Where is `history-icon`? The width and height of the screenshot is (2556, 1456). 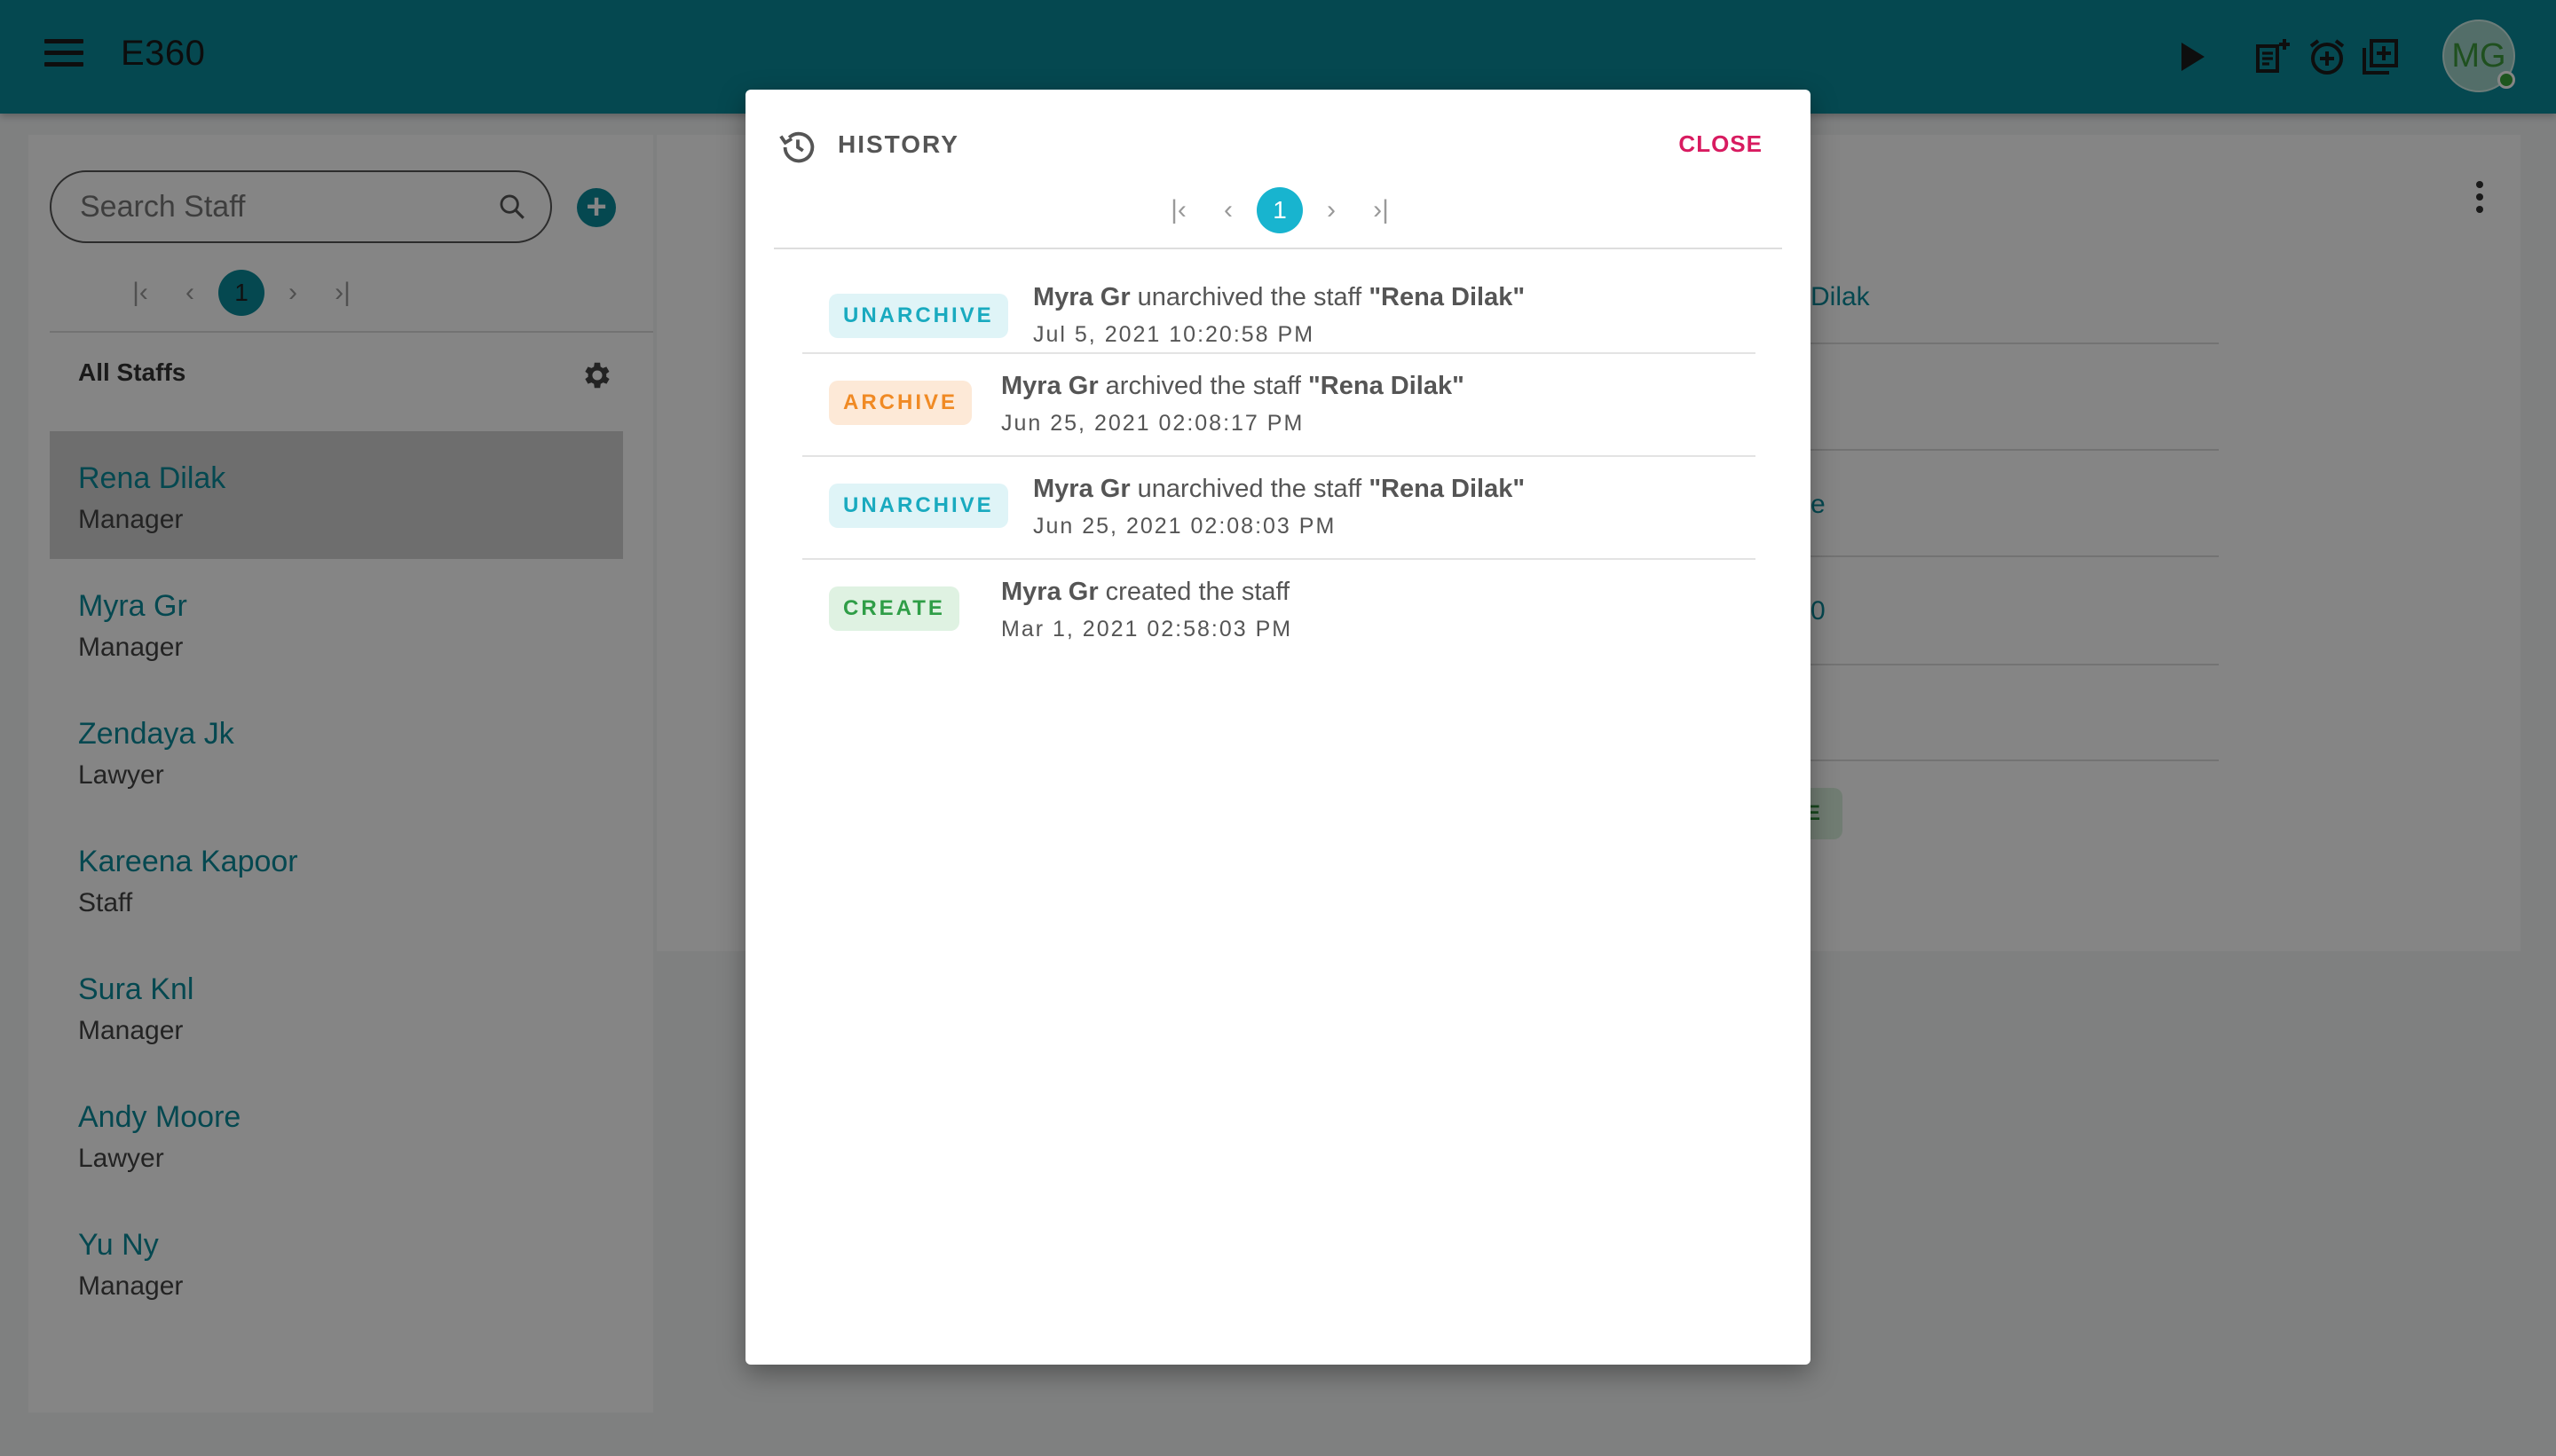 history-icon is located at coordinates (797, 147).